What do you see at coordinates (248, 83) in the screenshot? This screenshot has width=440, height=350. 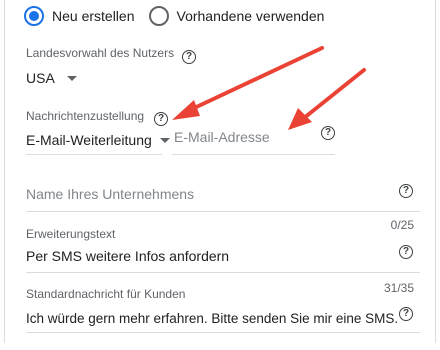 I see `arrow-to-delivery-help` at bounding box center [248, 83].